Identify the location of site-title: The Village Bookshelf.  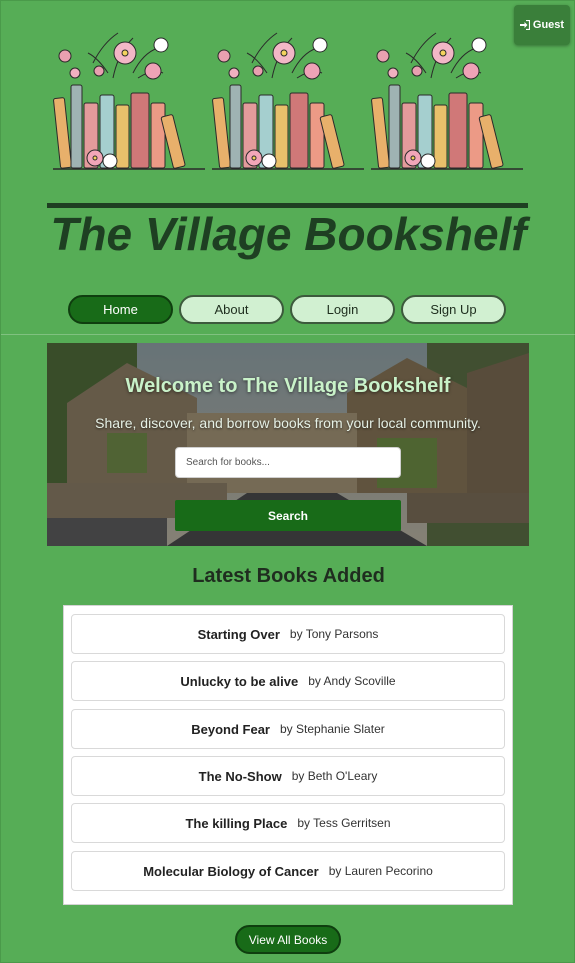
(288, 234).